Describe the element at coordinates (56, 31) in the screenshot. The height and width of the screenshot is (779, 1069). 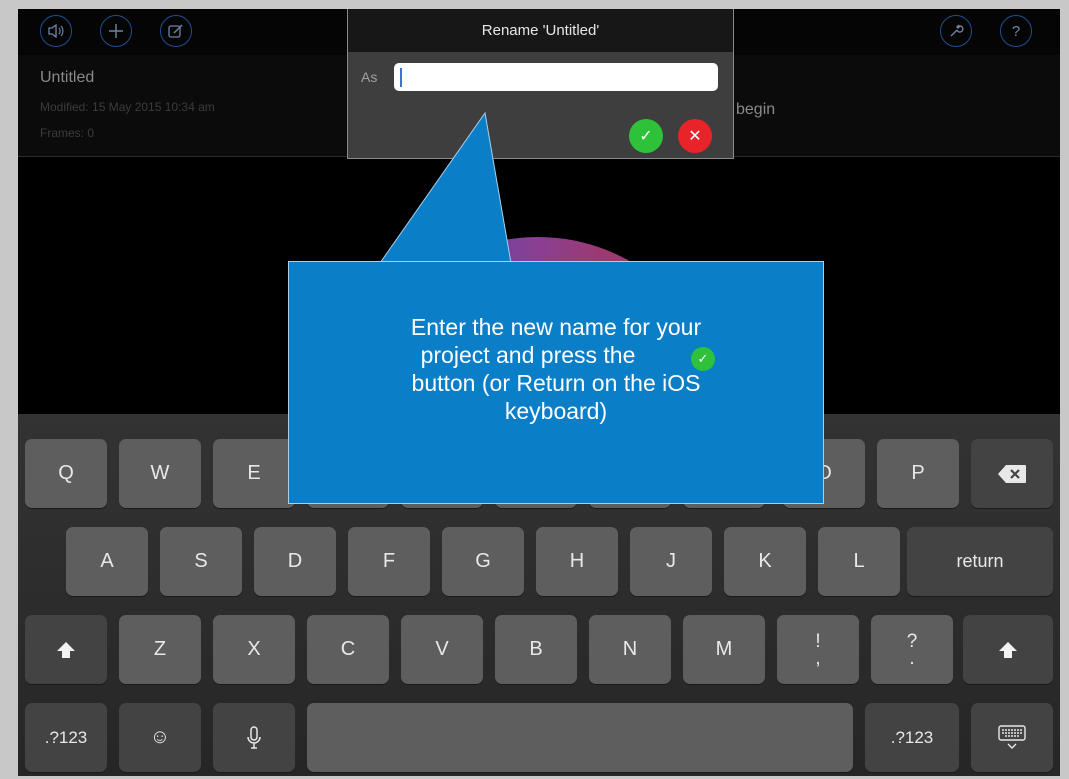
I see `speaker-icon` at that location.